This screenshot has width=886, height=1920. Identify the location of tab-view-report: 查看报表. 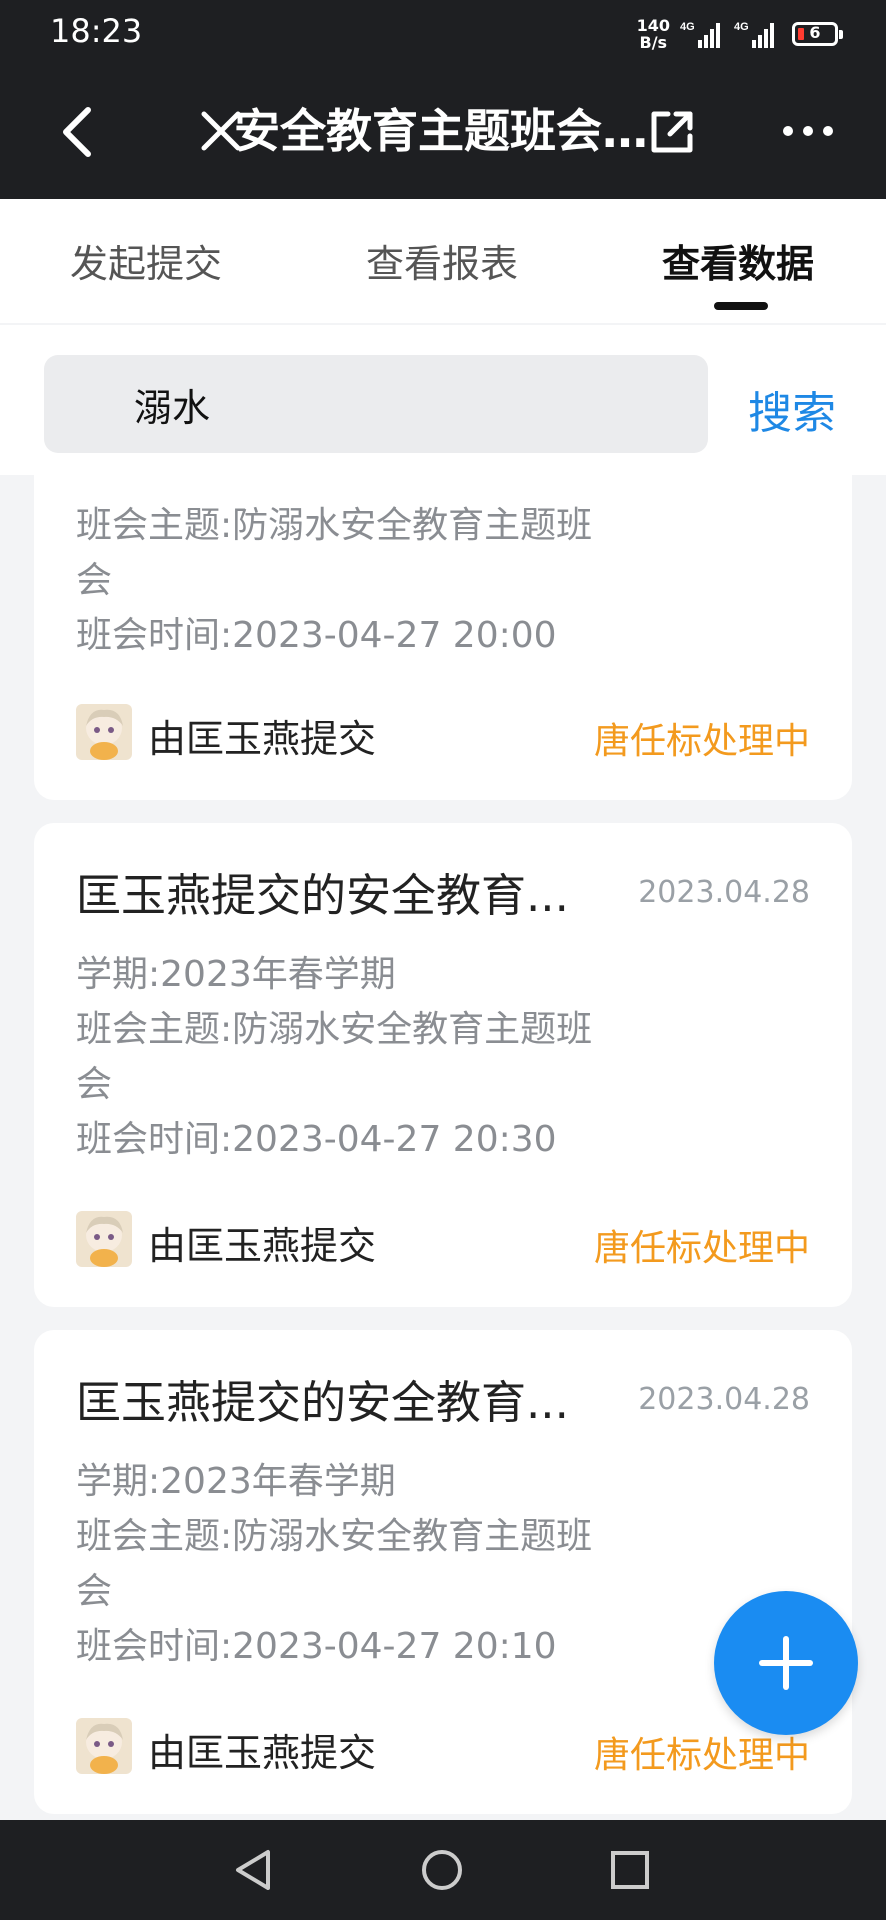
(442, 260).